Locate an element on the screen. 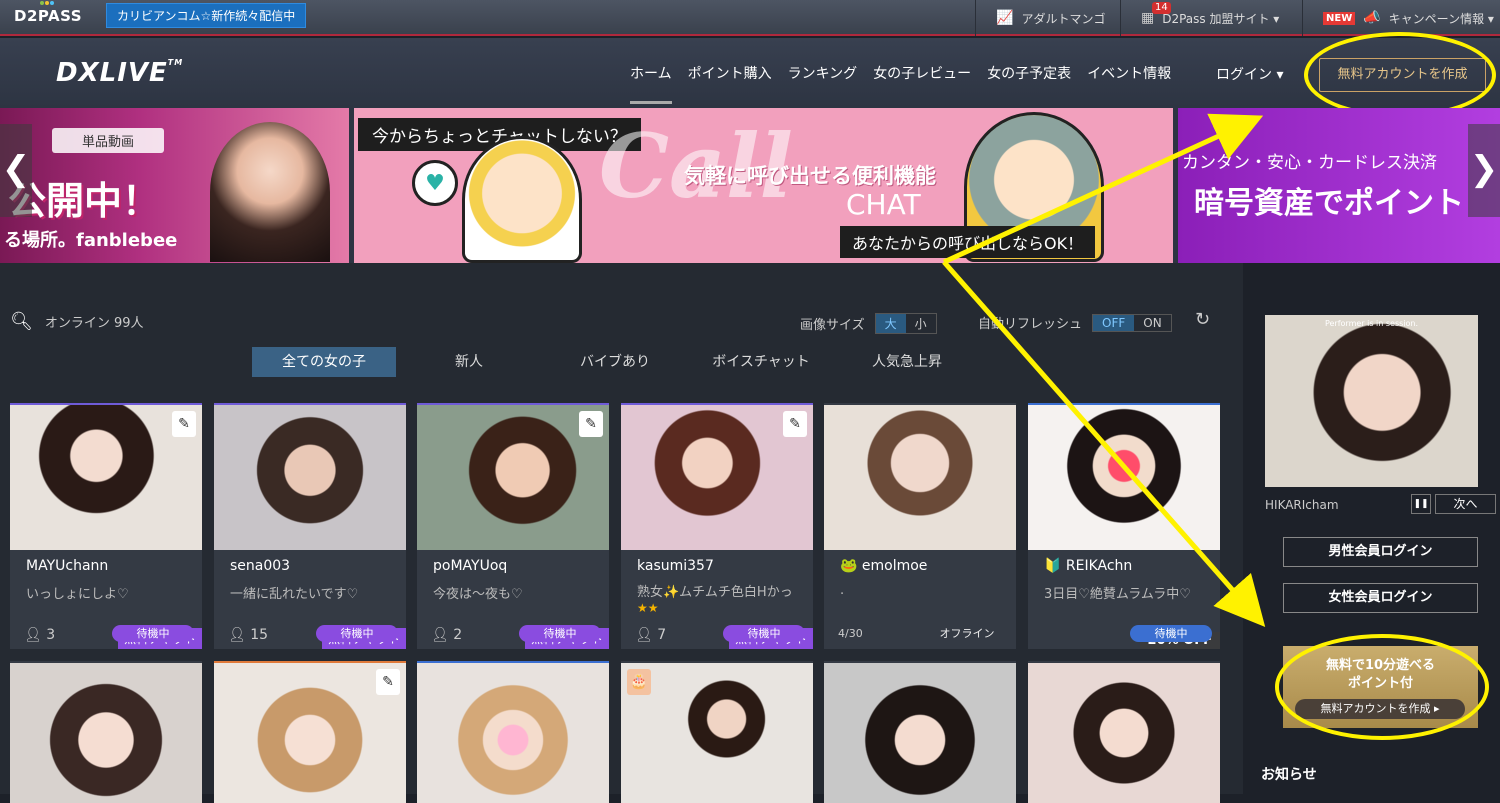 This screenshot has height=803, width=1500. main-nav: ホーム ポイント購入 ランキング 女の子レビュー 女の子予定表 イベント情報 is located at coordinates (900, 73).